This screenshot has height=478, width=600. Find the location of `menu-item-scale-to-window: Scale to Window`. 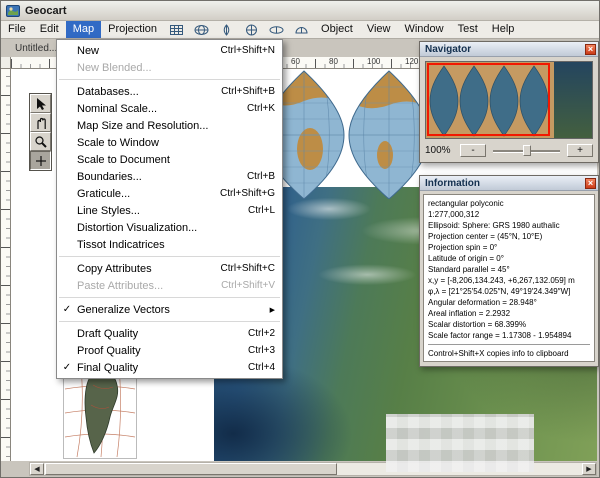

menu-item-scale-to-window: Scale to Window is located at coordinates (169, 142).